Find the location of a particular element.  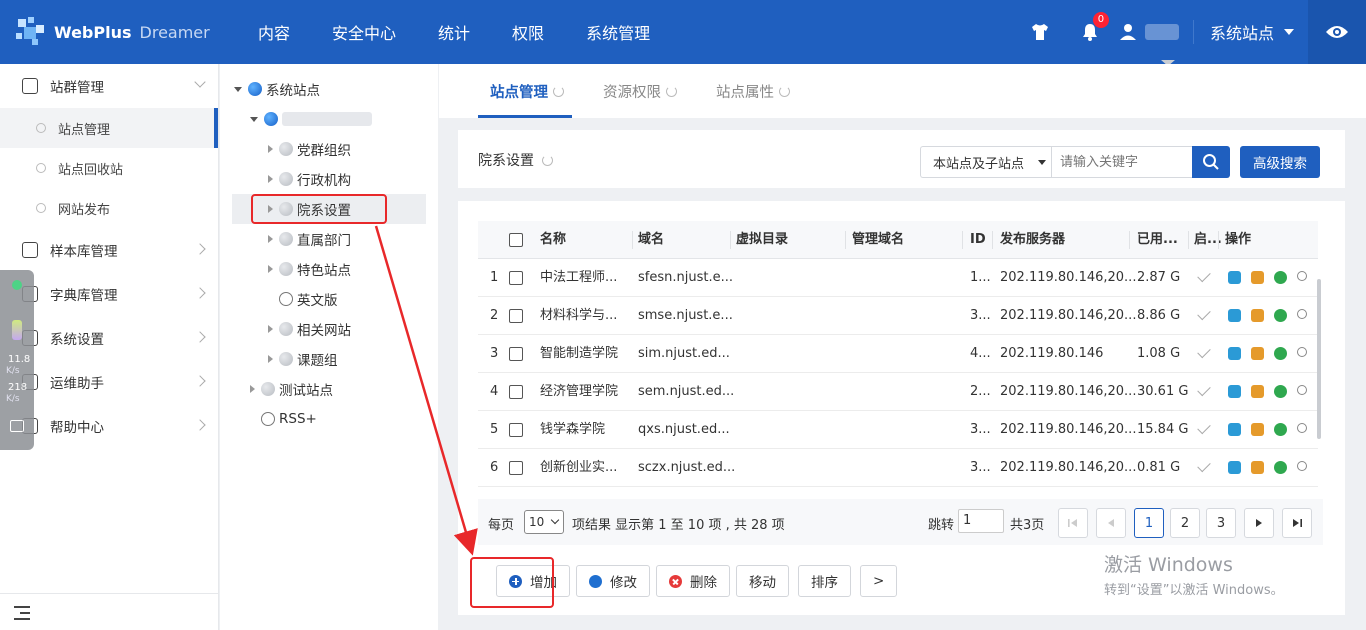

select-all-checkbox is located at coordinates (516, 240).